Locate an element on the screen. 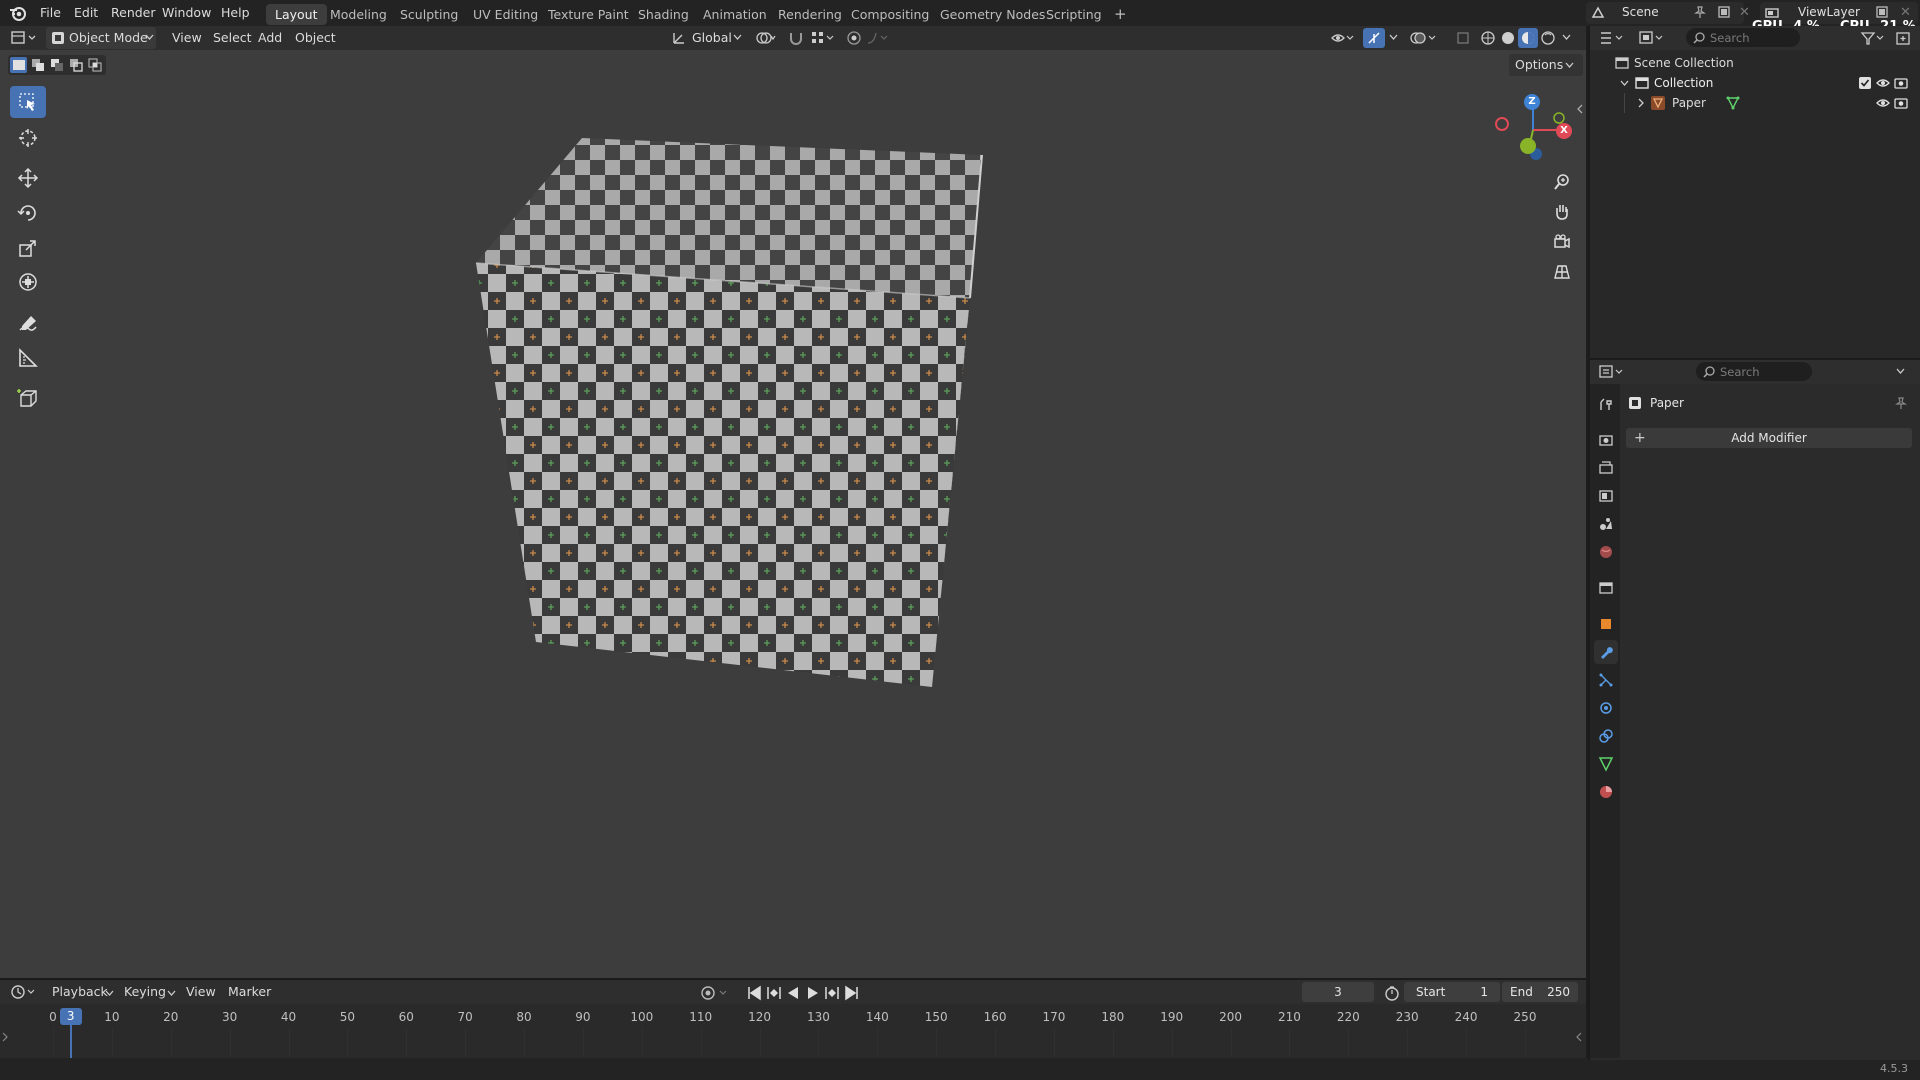 Image resolution: width=1920 pixels, height=1080 pixels. play-icon is located at coordinates (813, 993).